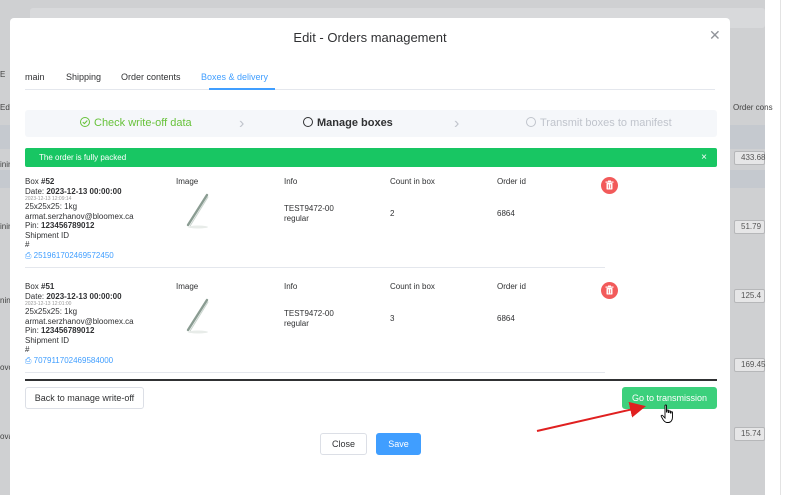 Image resolution: width=800 pixels, height=495 pixels. Describe the element at coordinates (666, 413) in the screenshot. I see `hand-cursor-icon` at that location.